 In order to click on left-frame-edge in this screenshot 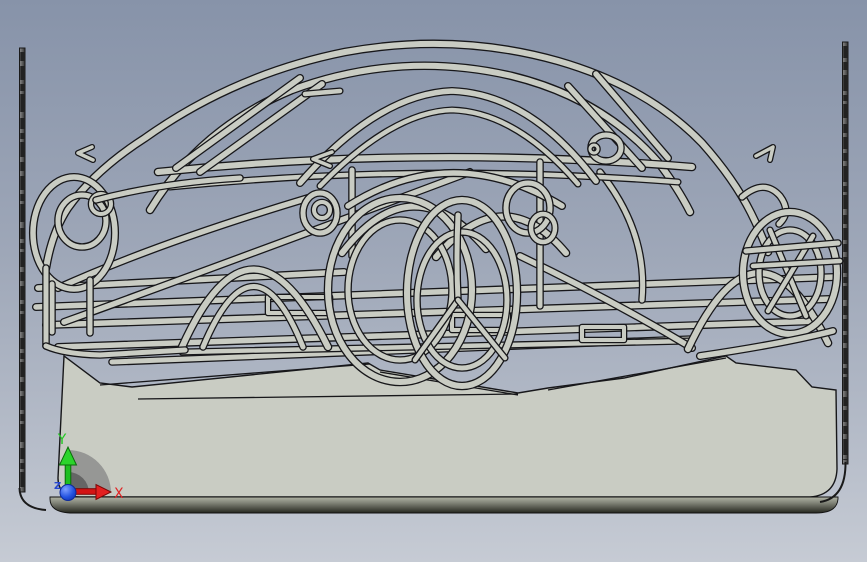, I will do `click(32, 279)`.